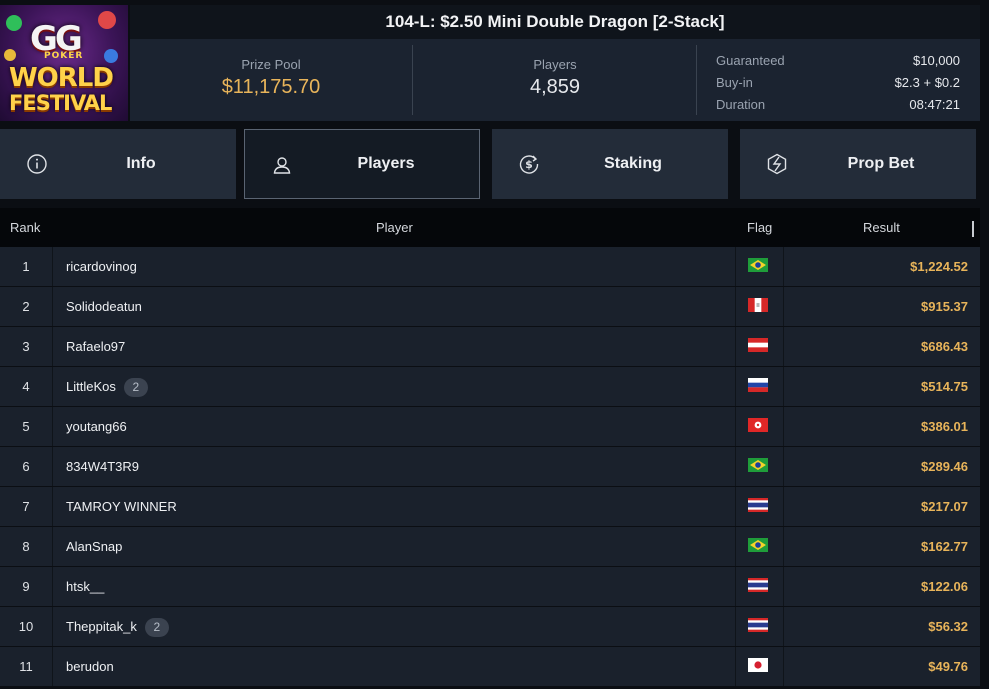  What do you see at coordinates (944, 346) in the screenshot?
I see `result-cell: $686.43` at bounding box center [944, 346].